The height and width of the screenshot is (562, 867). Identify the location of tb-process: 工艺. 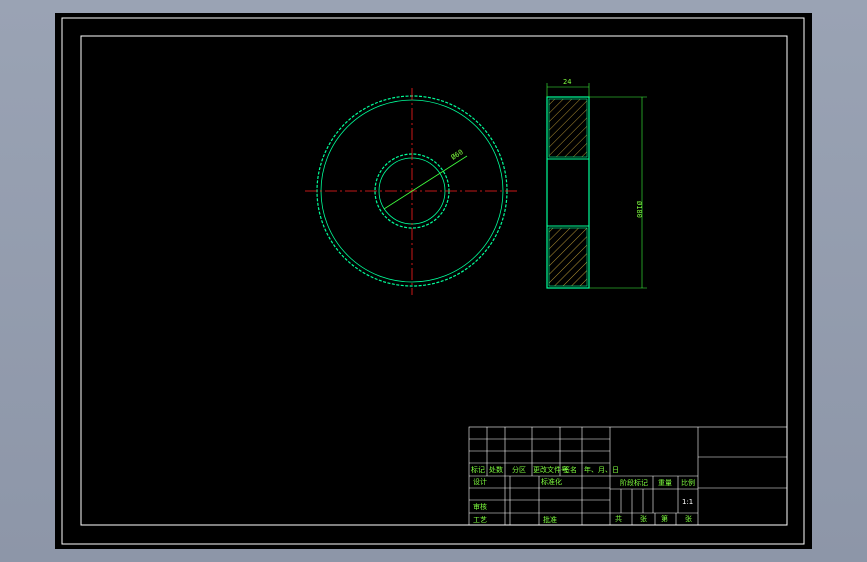
(480, 520).